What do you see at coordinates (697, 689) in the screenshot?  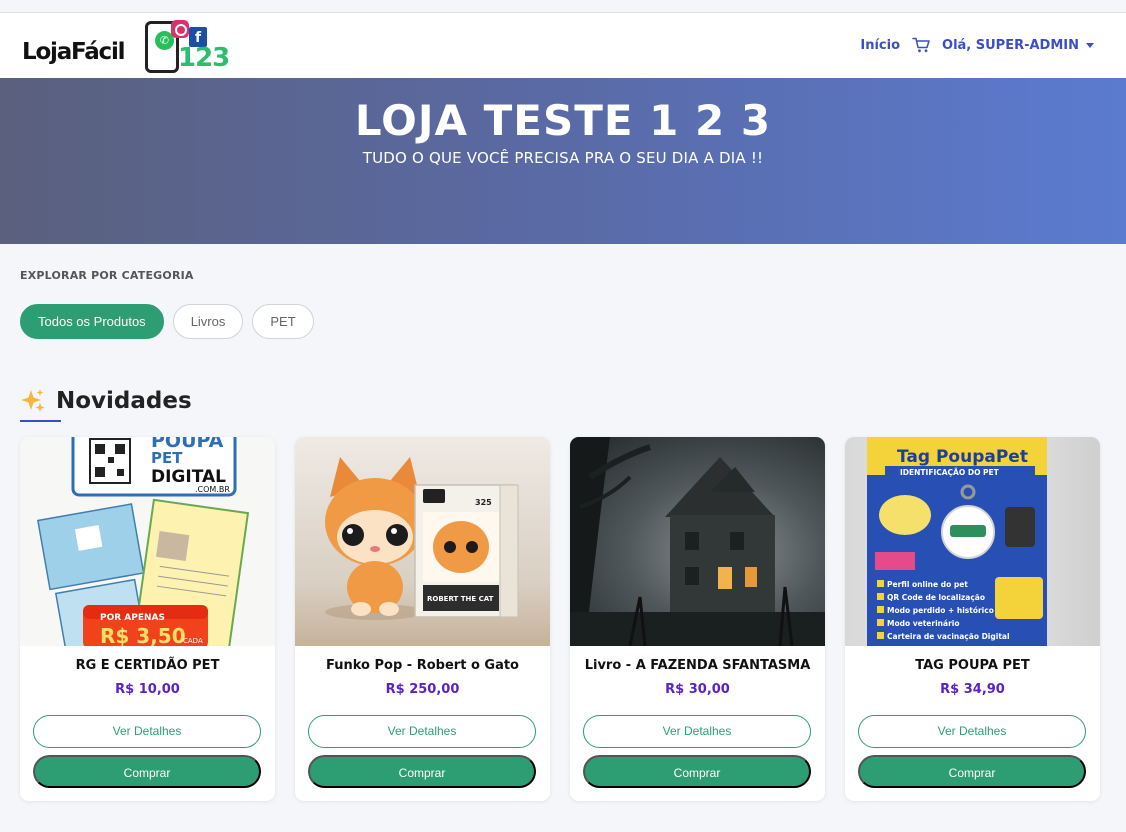 I see `product-price: R$ 30,00` at bounding box center [697, 689].